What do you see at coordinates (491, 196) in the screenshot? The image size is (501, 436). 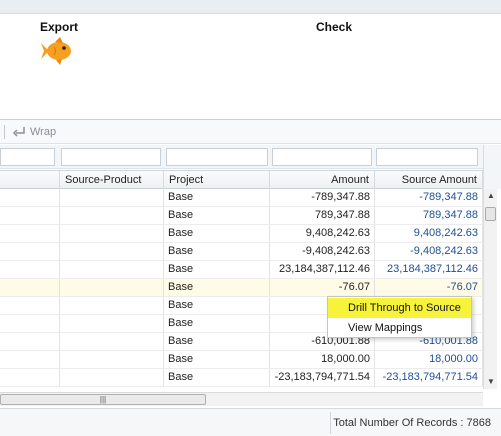 I see `scroll-up-arrow-icon: ▲` at bounding box center [491, 196].